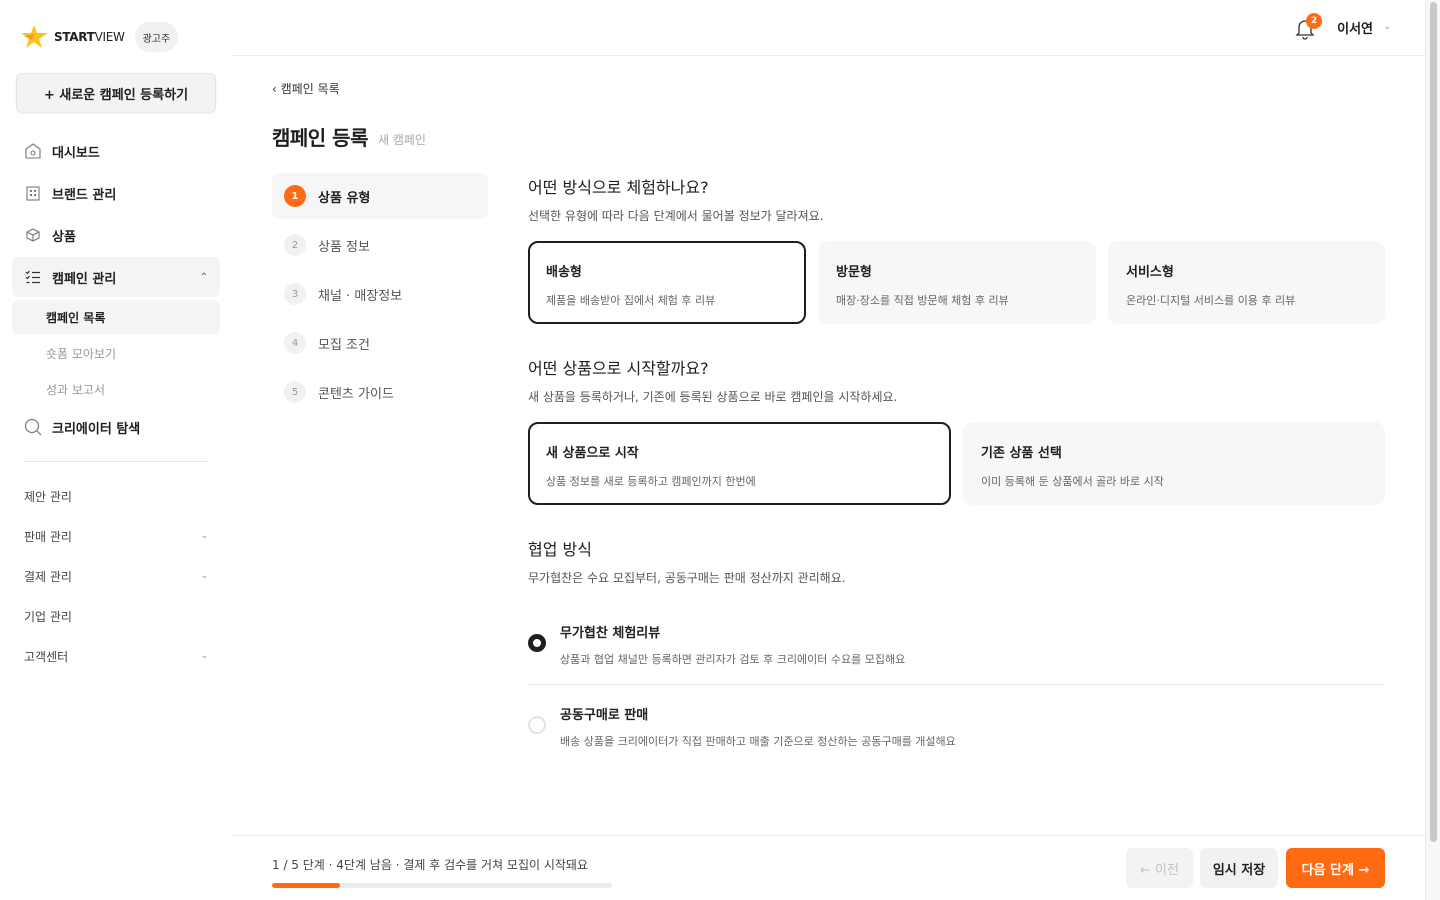 The height and width of the screenshot is (900, 1440). Describe the element at coordinates (1239, 868) in the screenshot. I see `save-draft-button: 임시 저장` at that location.